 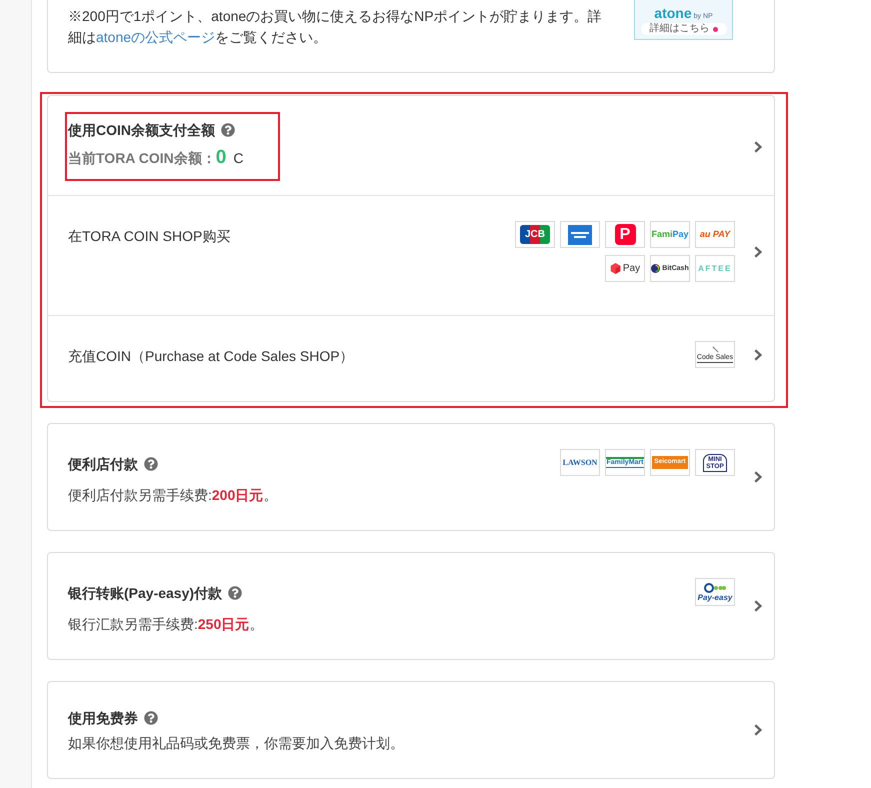 What do you see at coordinates (149, 236) in the screenshot?
I see `option-title: 在TORA COIN SHOP购买` at bounding box center [149, 236].